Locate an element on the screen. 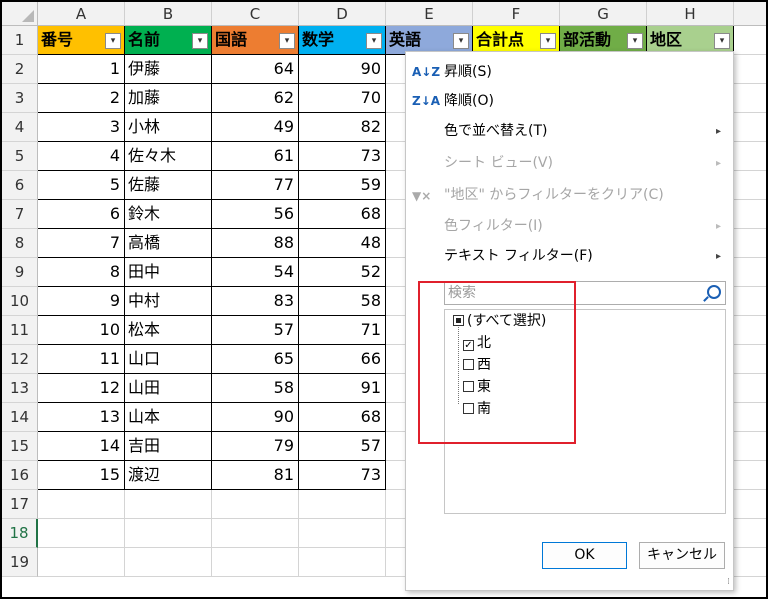  column-header-b: B is located at coordinates (168, 14).